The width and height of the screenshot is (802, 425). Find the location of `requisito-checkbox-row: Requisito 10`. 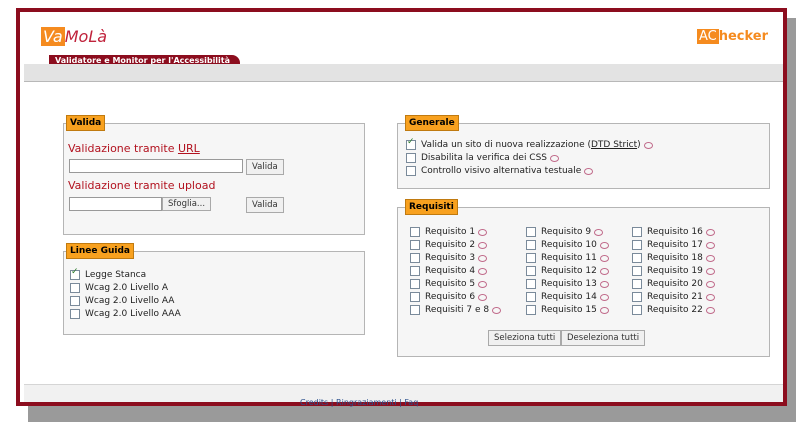

requisito-checkbox-row: Requisito 10 is located at coordinates (567, 245).